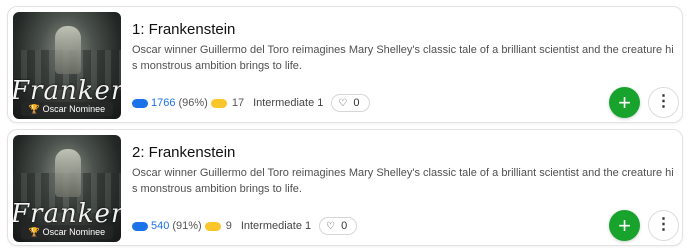 Image resolution: width=690 pixels, height=251 pixels. Describe the element at coordinates (183, 152) in the screenshot. I see `item-title: 2: Frankenstein` at that location.